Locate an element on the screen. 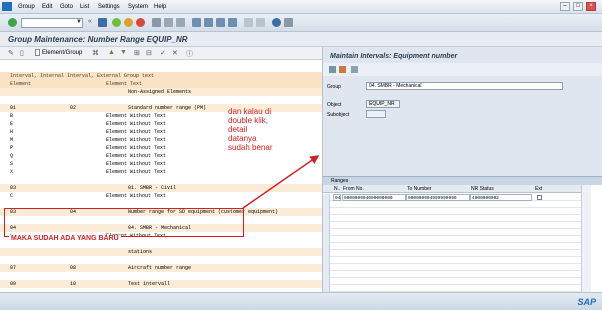 This screenshot has height=310, width=602. range-cell-from: 000000004000000000 is located at coordinates (374, 197).